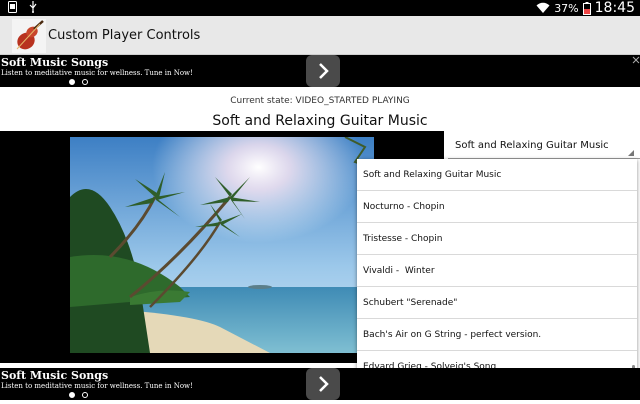 The image size is (640, 404). Describe the element at coordinates (124, 35) in the screenshot. I see `app-title: Custom Player Controls` at that location.